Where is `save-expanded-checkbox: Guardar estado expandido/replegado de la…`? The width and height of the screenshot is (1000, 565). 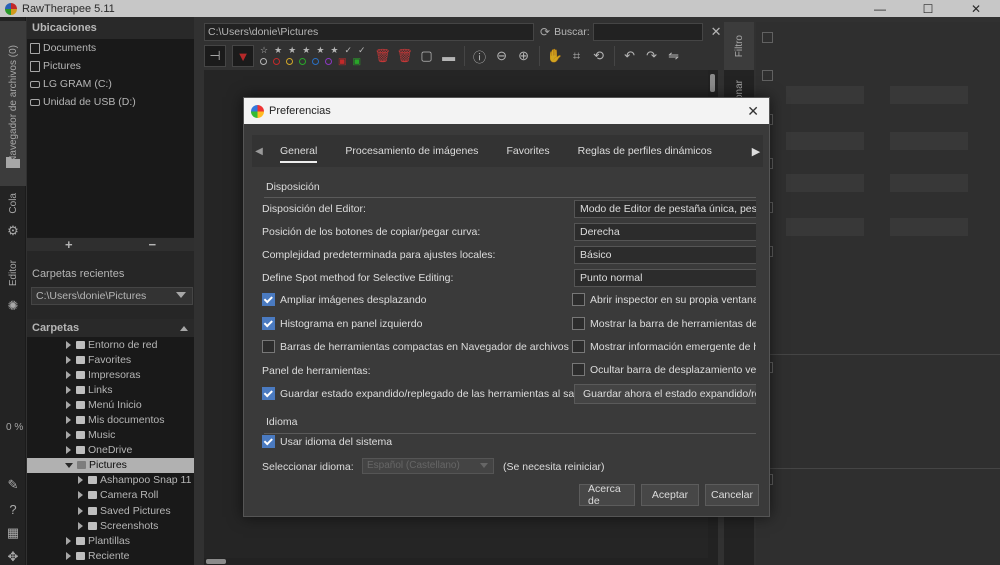
save-expanded-checkbox: Guardar estado expandido/replegado de la… is located at coordinates (422, 393).